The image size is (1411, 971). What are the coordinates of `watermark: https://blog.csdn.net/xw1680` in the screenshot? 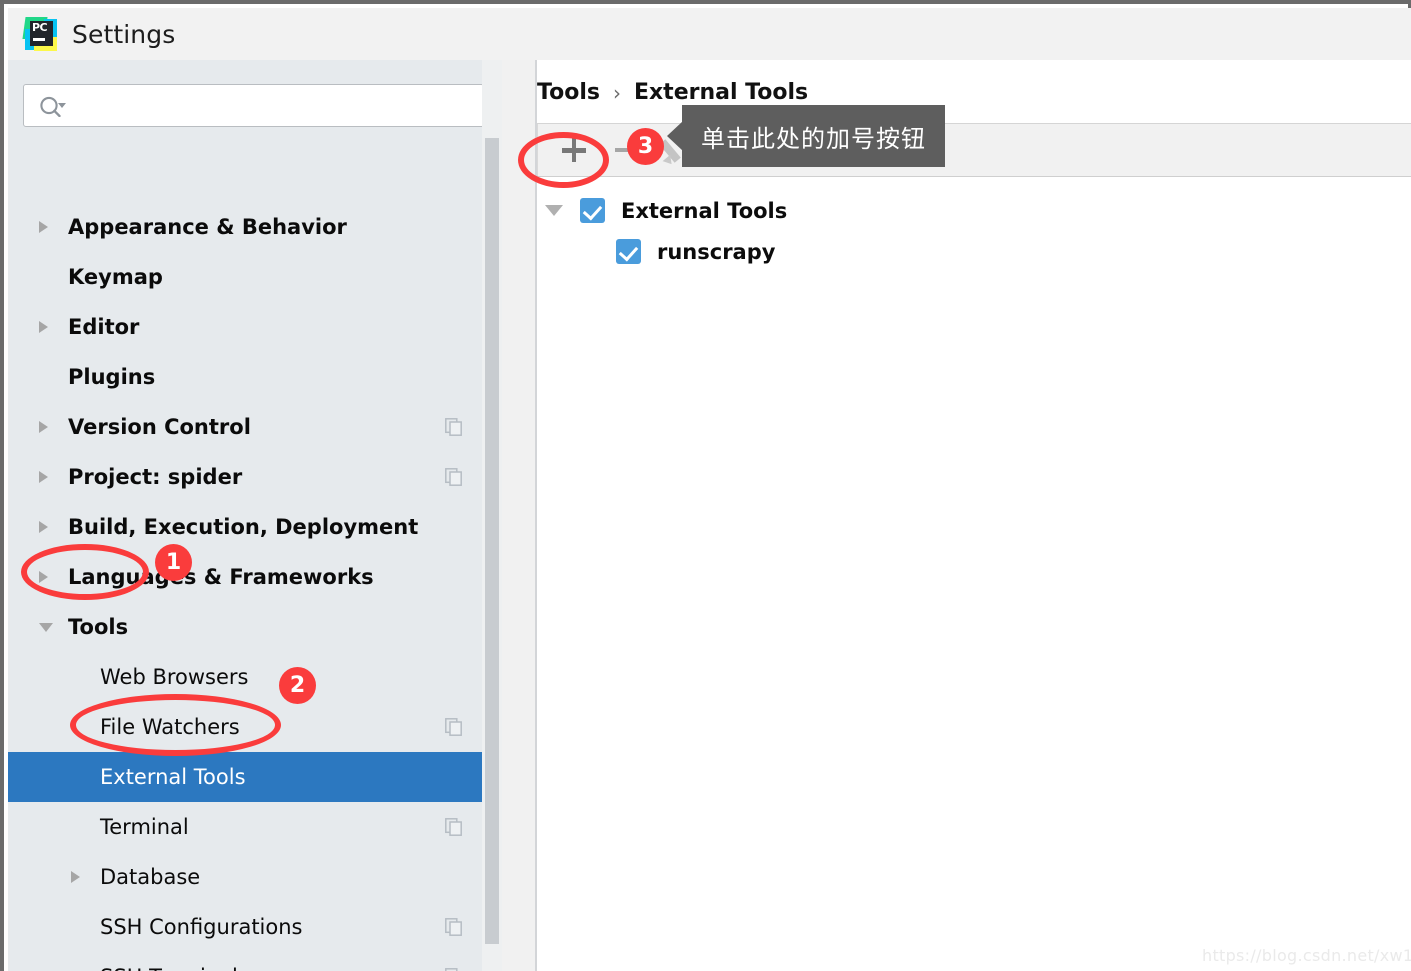 It's located at (1306, 955).